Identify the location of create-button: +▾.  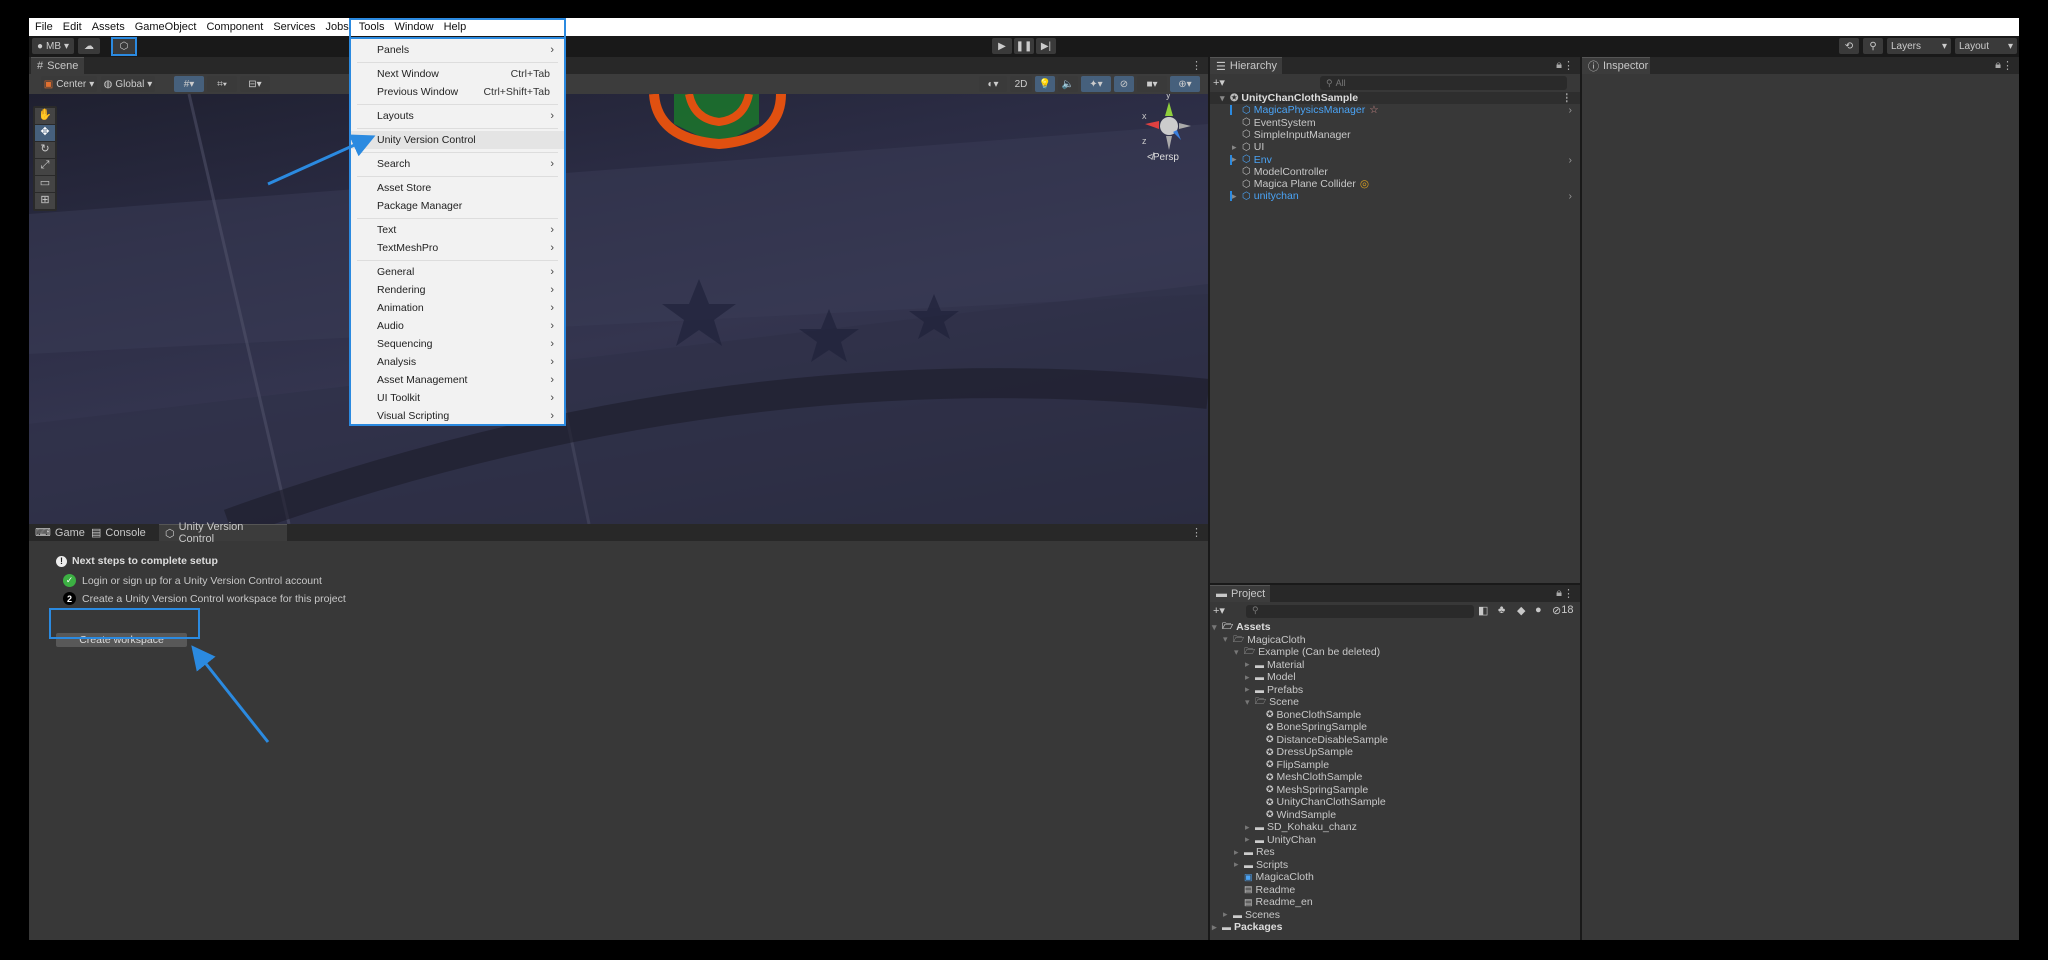
(1219, 82).